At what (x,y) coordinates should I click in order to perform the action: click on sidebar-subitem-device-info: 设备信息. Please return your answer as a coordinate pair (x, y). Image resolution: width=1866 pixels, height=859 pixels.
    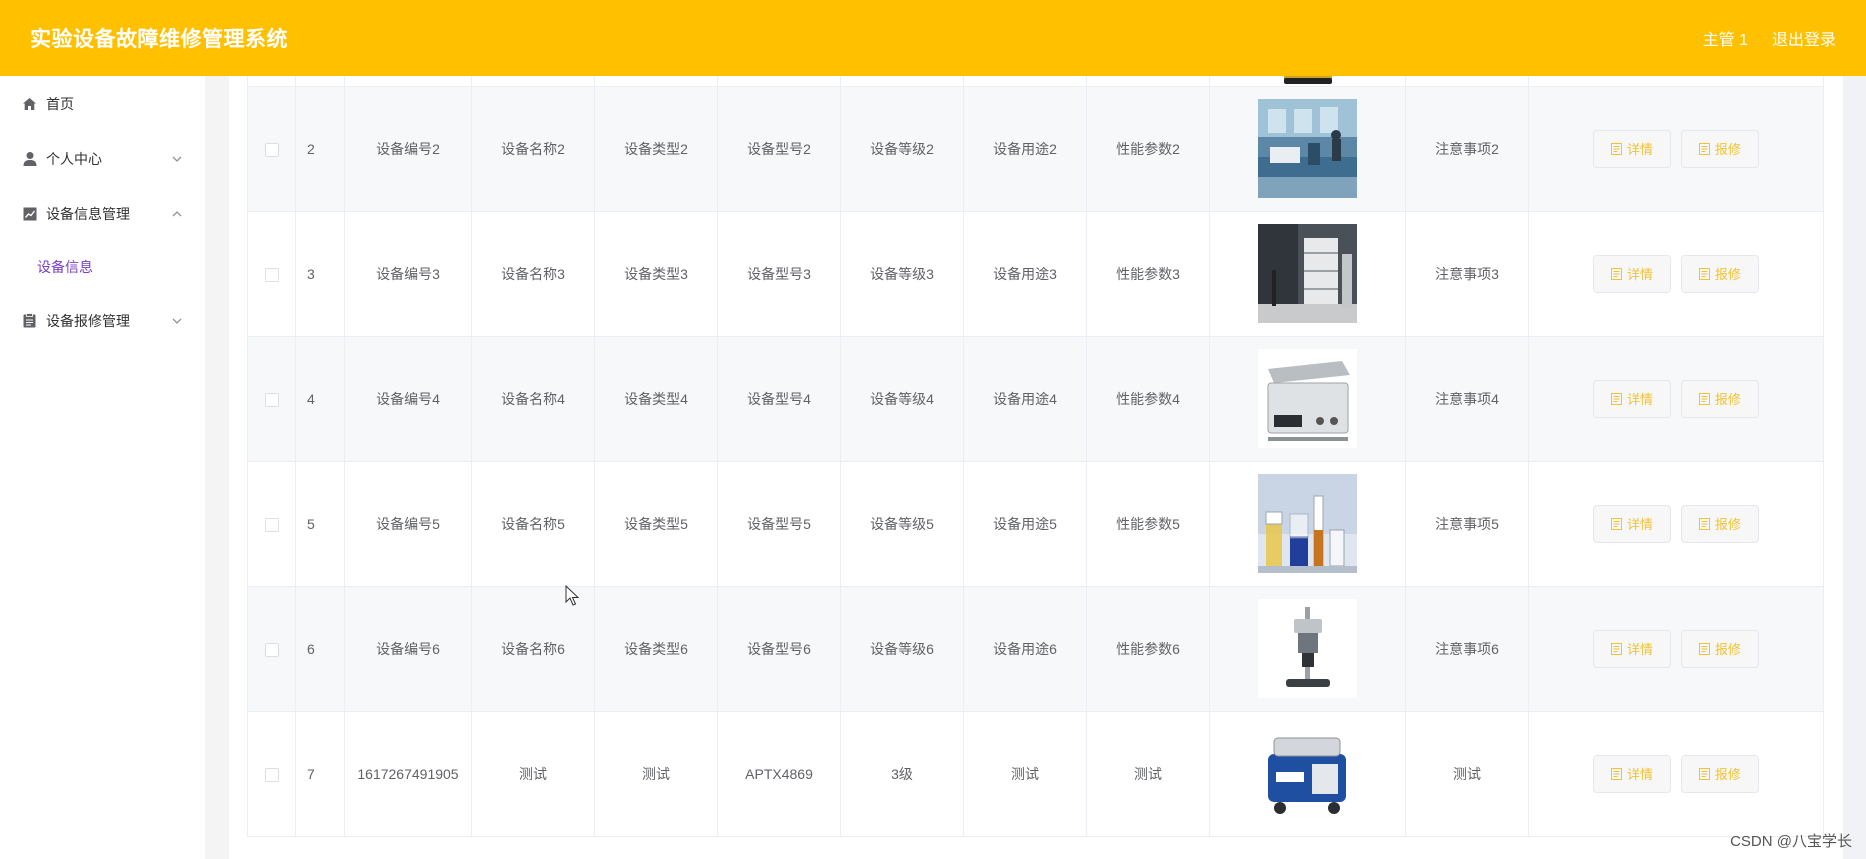
    Looking at the image, I should click on (102, 267).